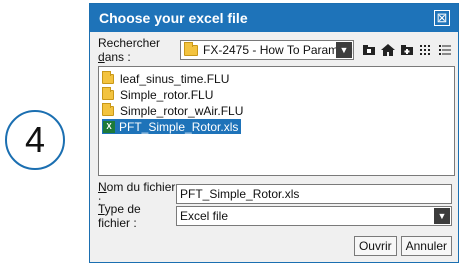 This screenshot has width=462, height=266. Describe the element at coordinates (276, 94) in the screenshot. I see `list-item: Simple_rotor.FLU` at that location.